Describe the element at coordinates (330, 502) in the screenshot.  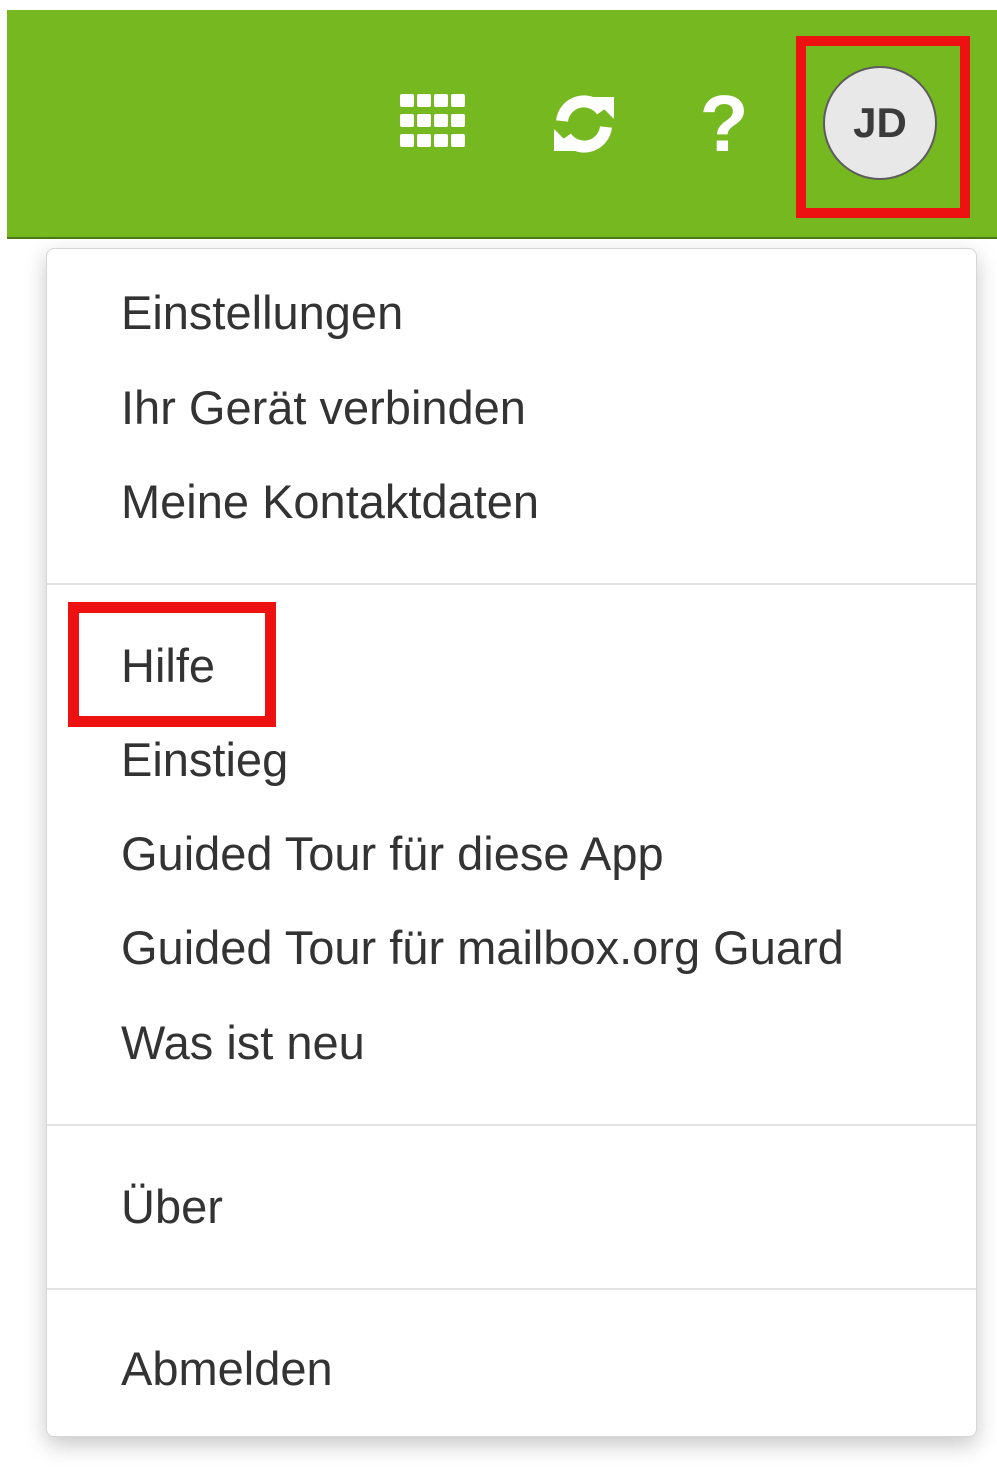
I see `menu-item-contact-data: Meine Kontaktdaten` at that location.